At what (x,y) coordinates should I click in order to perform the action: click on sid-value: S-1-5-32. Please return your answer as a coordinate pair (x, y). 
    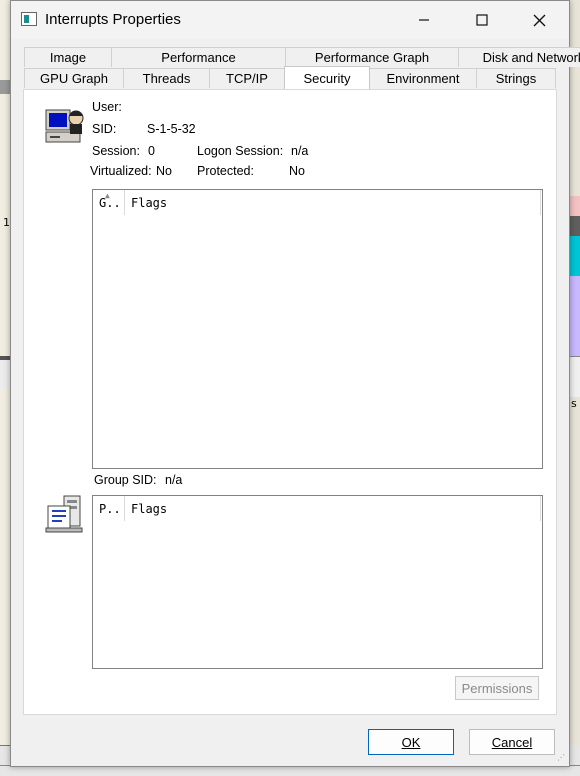
    Looking at the image, I should click on (171, 129).